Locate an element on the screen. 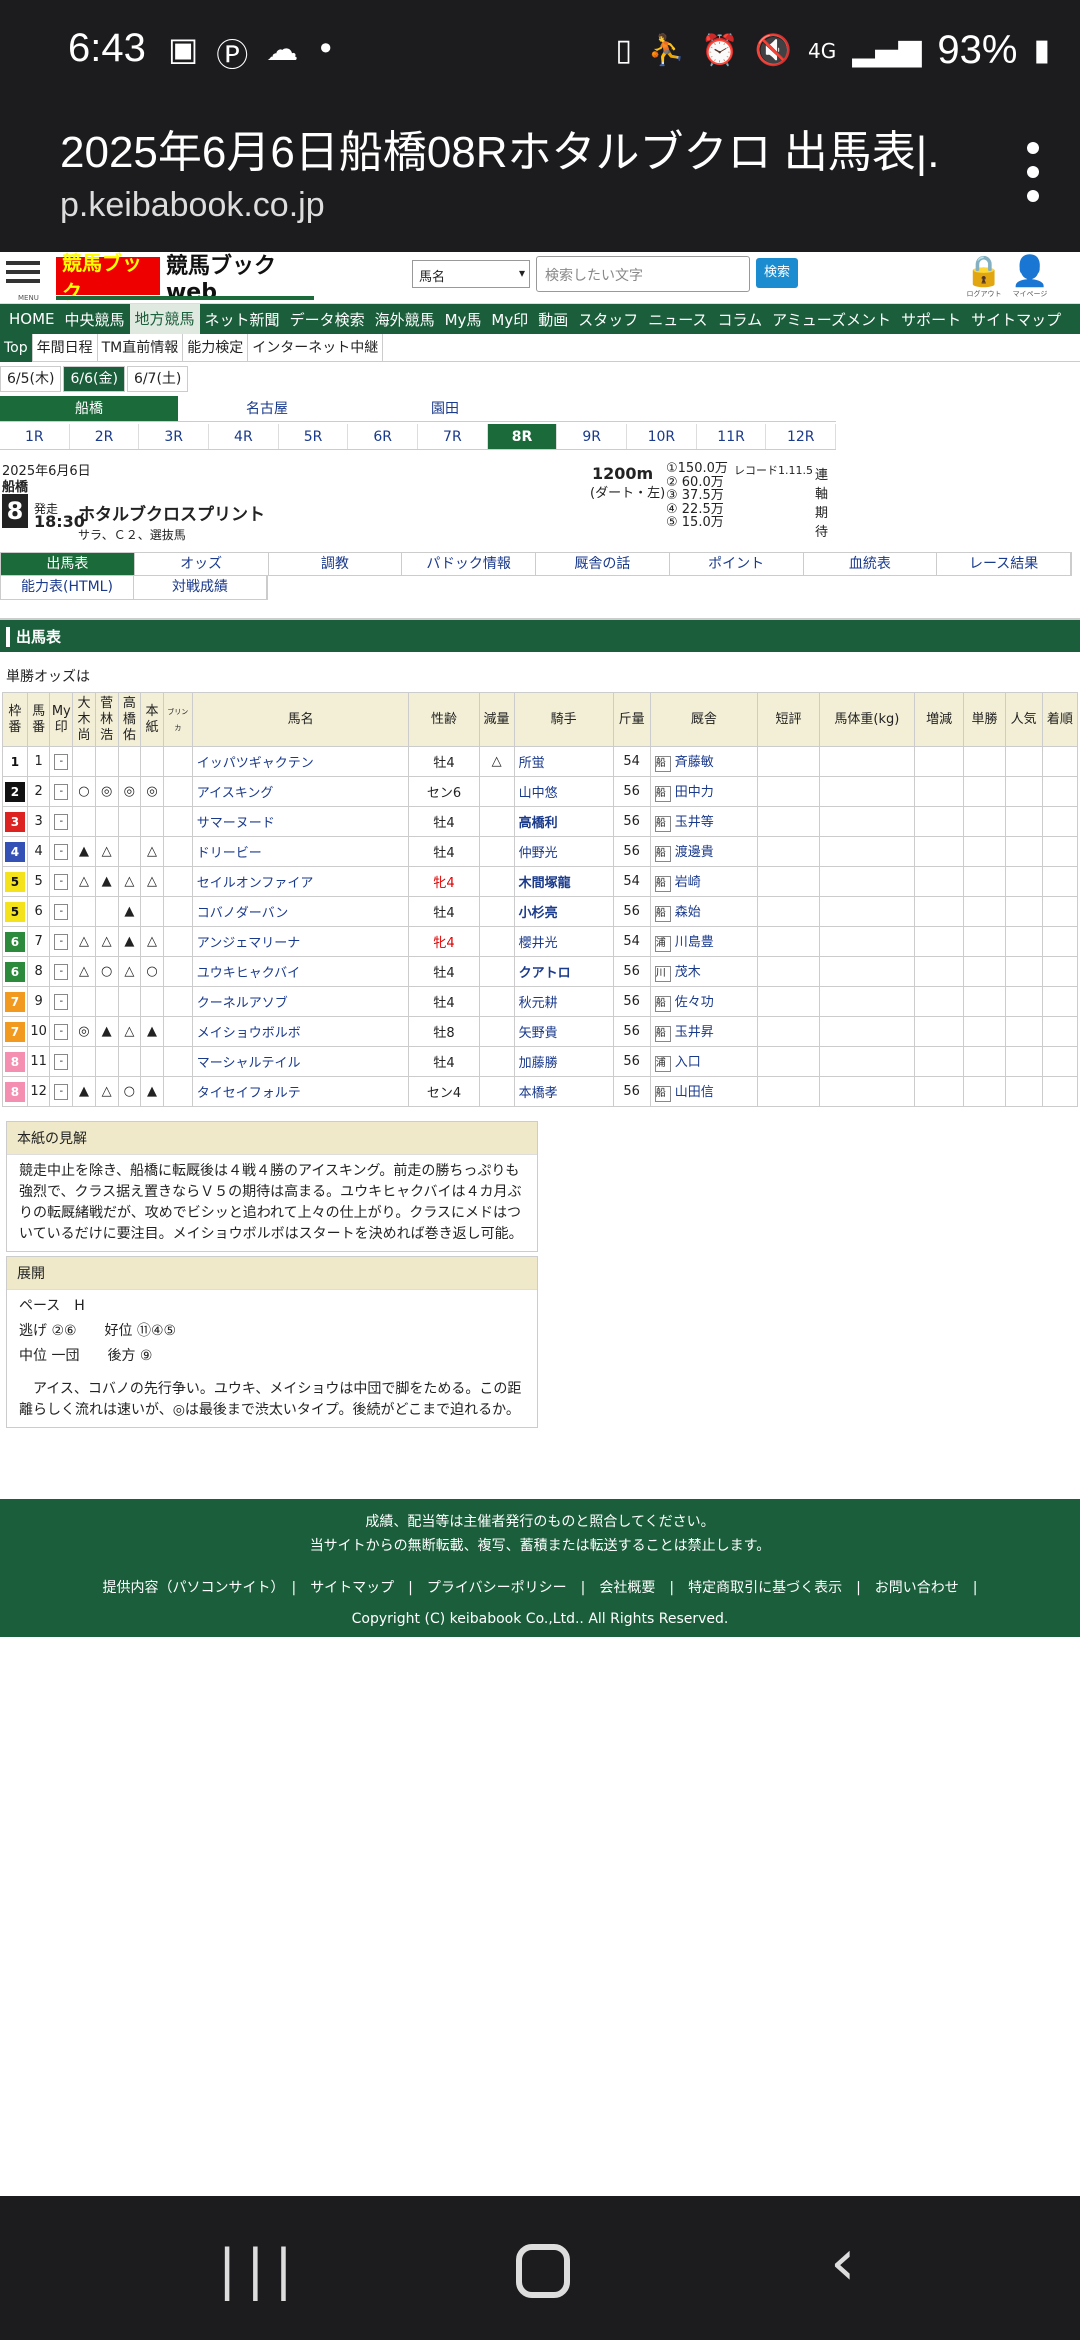  trainer-cell: 船斉藤敏 is located at coordinates (704, 761).